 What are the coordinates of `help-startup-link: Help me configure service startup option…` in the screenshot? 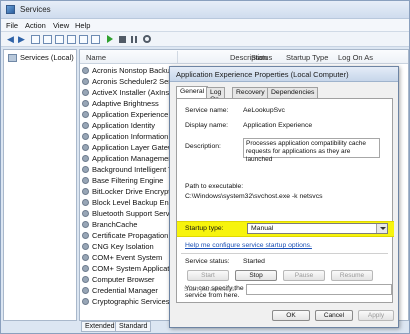 It's located at (248, 245).